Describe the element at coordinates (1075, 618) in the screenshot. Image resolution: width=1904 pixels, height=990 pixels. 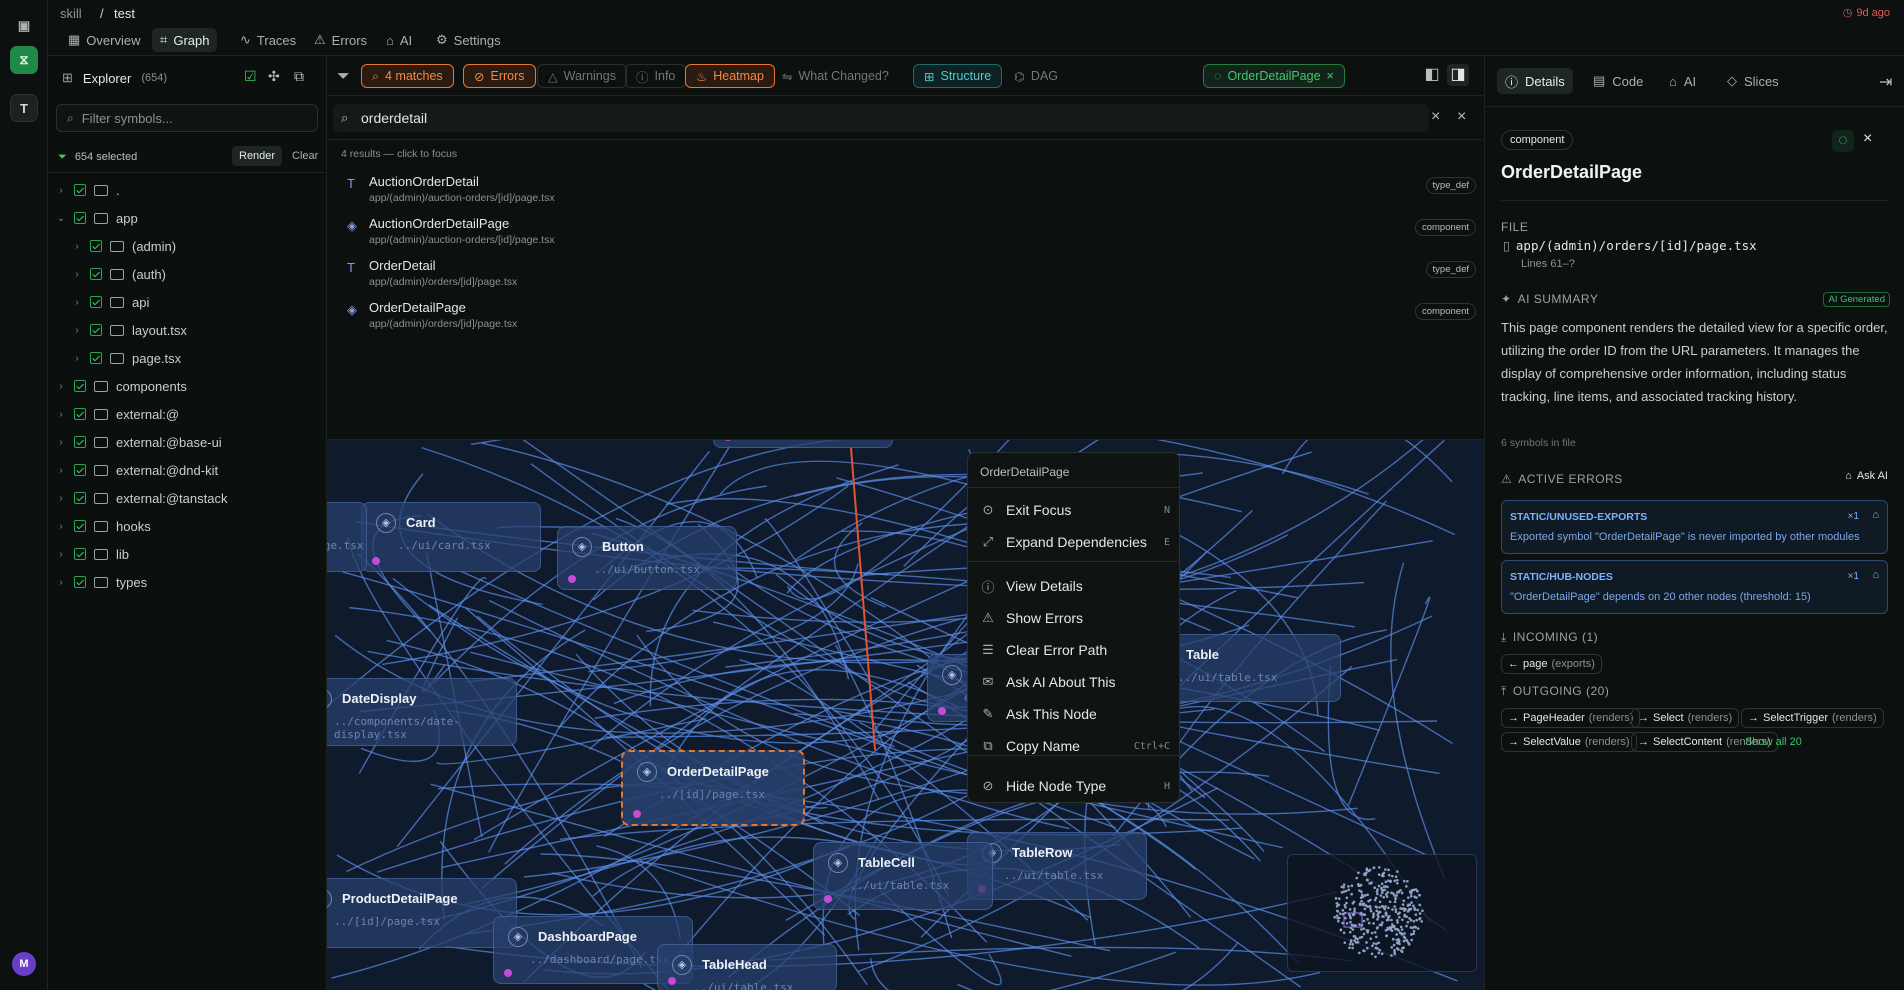
I see `context-menu-item: ⚠ Show Errors` at that location.